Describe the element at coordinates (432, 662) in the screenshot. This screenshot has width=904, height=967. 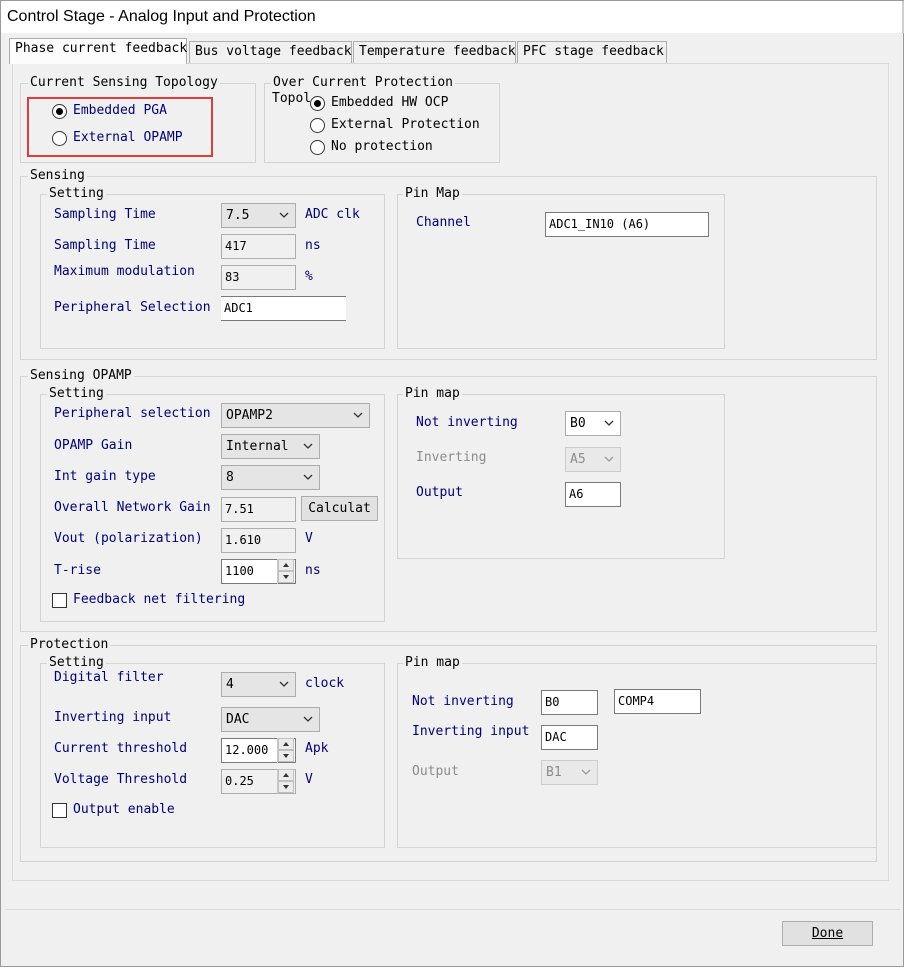
I see `protection-pin-map-title: Pin map` at that location.